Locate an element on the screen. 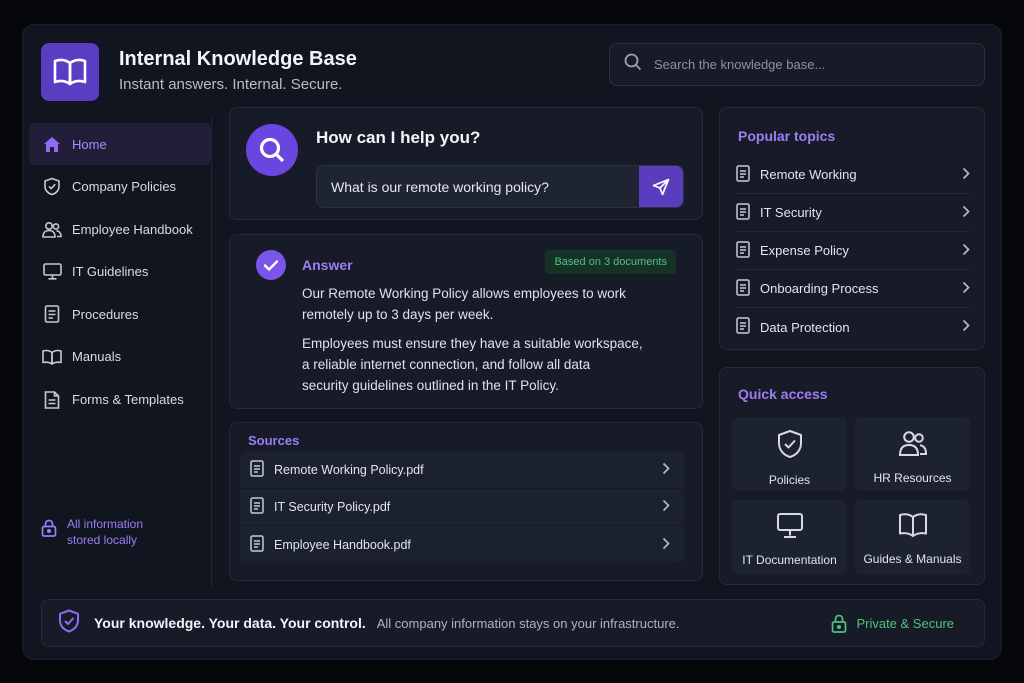 This screenshot has height=683, width=1024. question-input: What is our remote working policy? is located at coordinates (500, 186).